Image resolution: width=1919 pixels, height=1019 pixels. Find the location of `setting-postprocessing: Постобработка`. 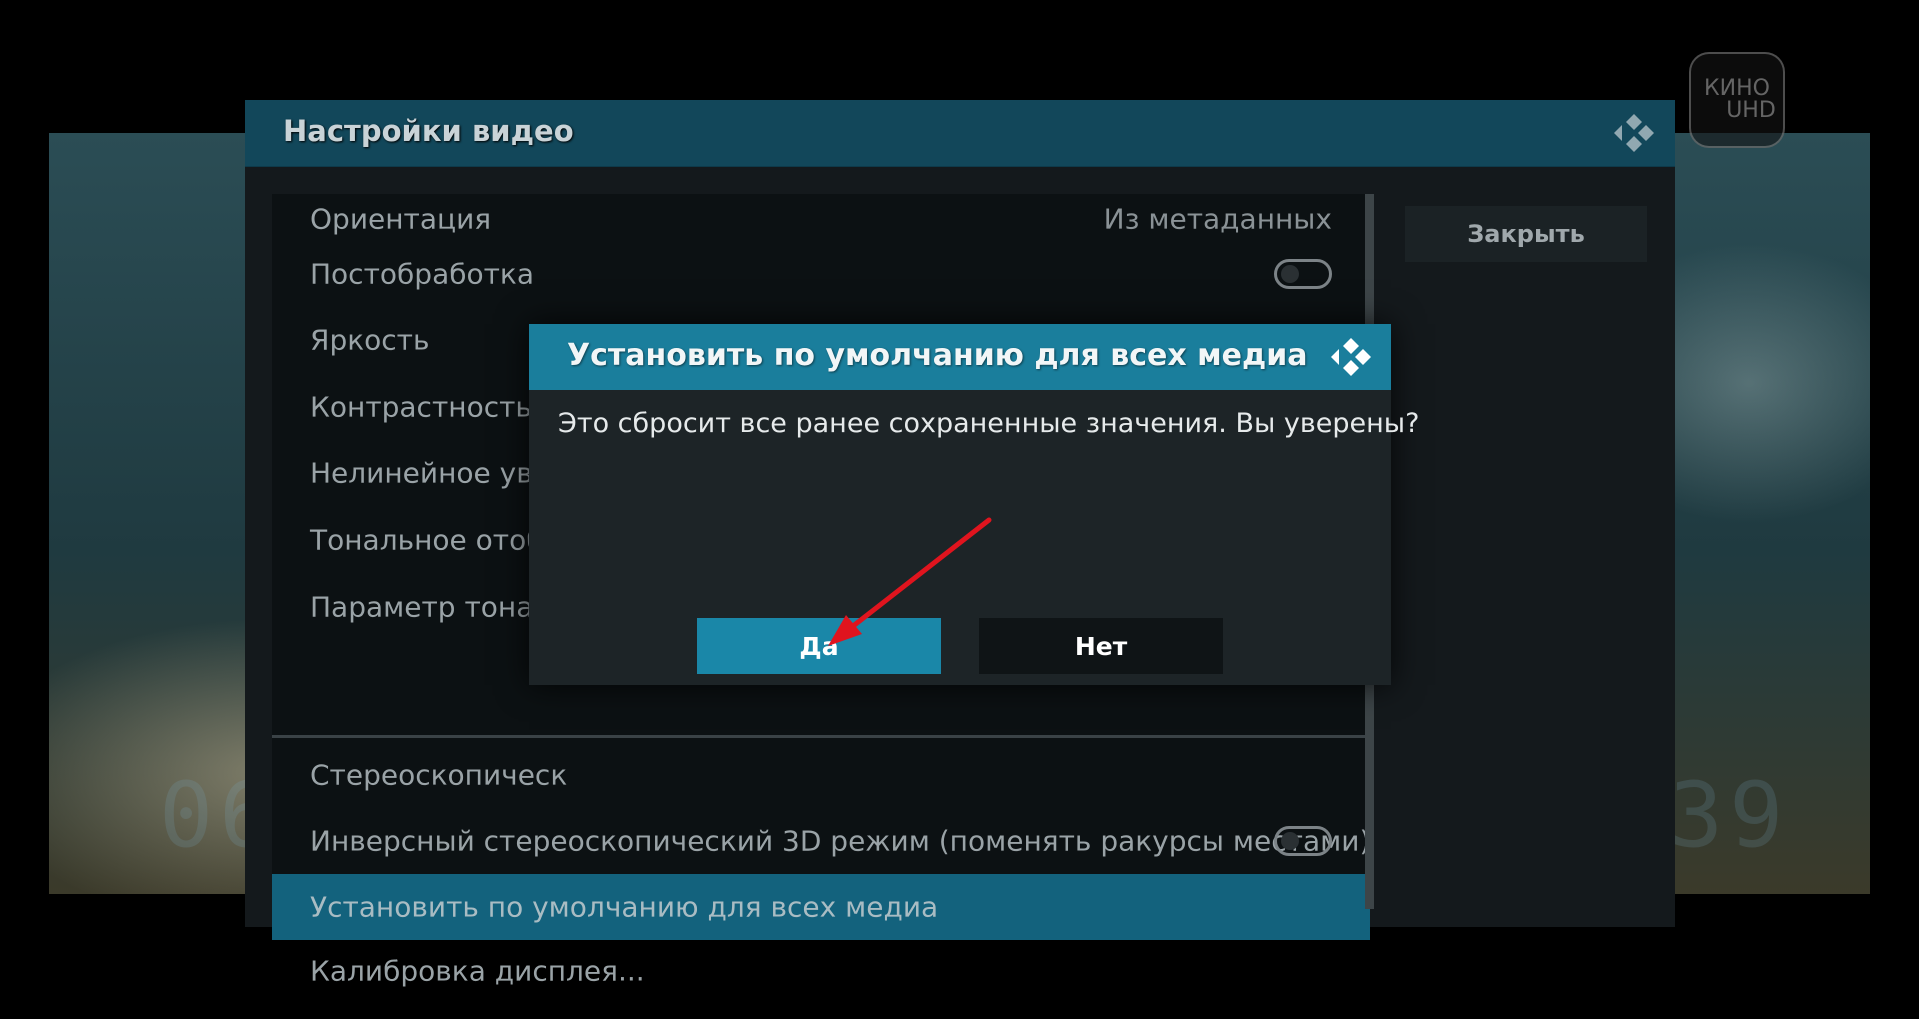

setting-postprocessing: Постобработка is located at coordinates (821, 274).